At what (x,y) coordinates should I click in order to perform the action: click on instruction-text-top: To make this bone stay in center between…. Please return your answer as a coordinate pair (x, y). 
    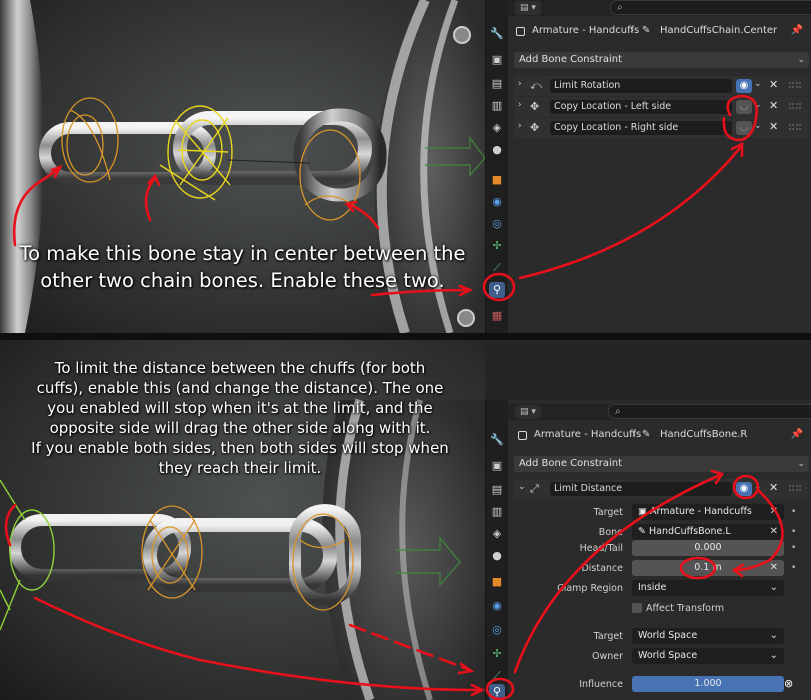
    Looking at the image, I should click on (242, 267).